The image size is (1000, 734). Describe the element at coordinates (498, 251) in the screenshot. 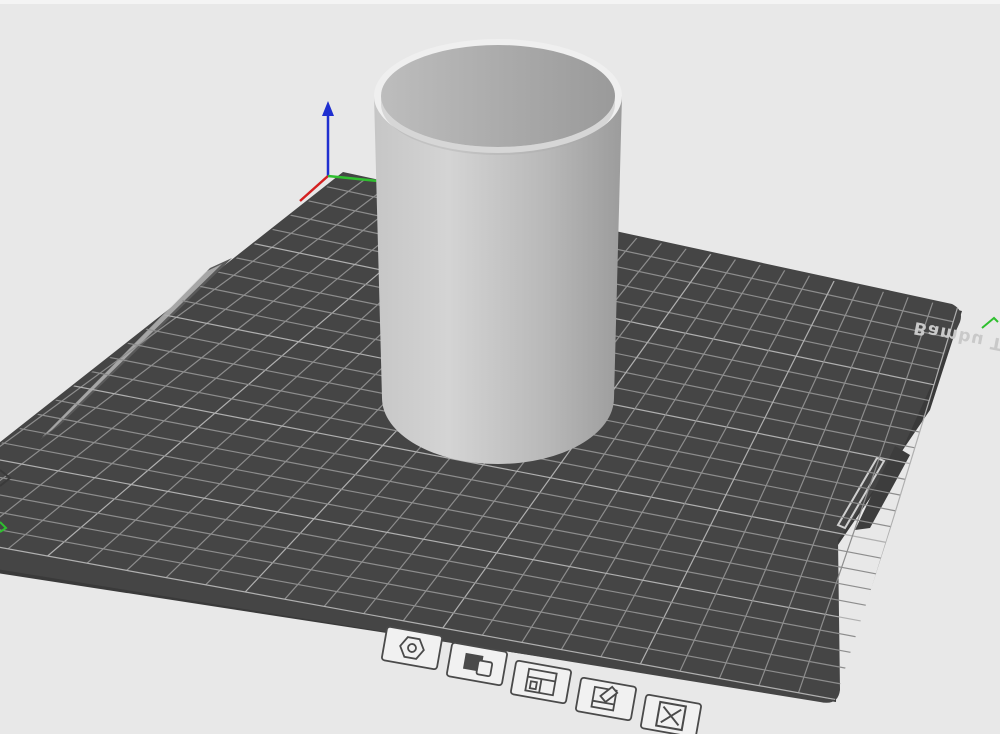

I see `cylinder-model` at that location.